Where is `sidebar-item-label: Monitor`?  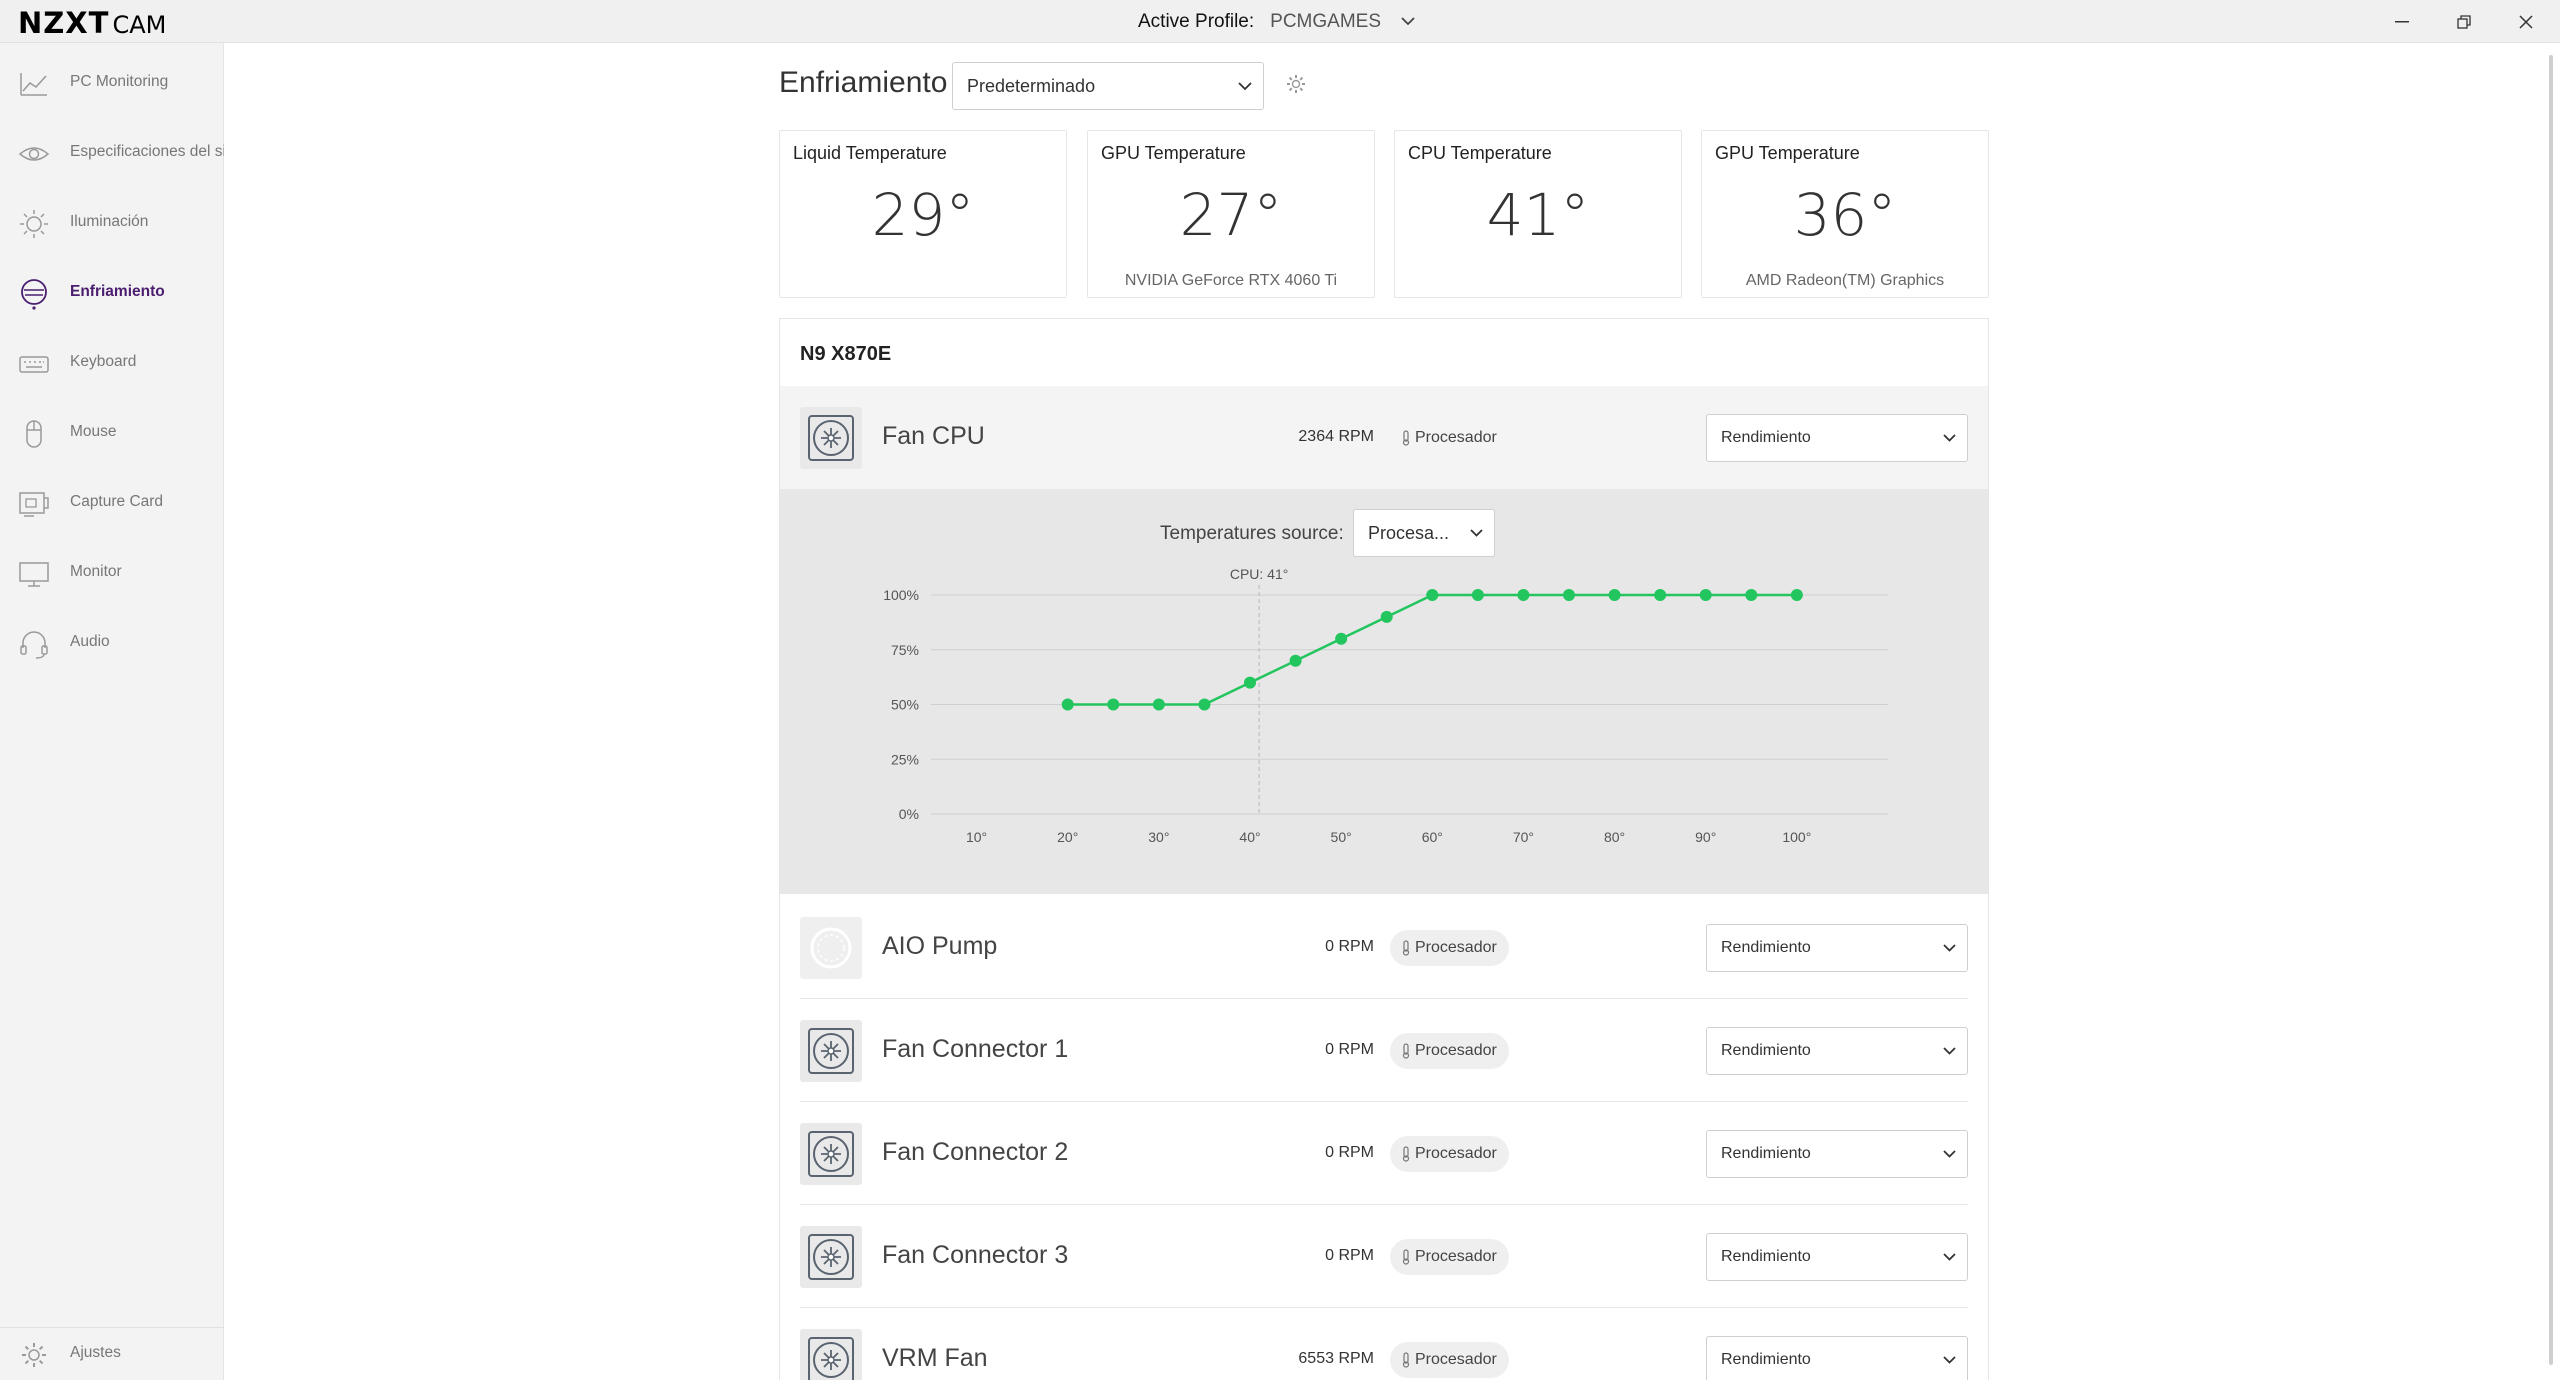
sidebar-item-label: Monitor is located at coordinates (96, 571).